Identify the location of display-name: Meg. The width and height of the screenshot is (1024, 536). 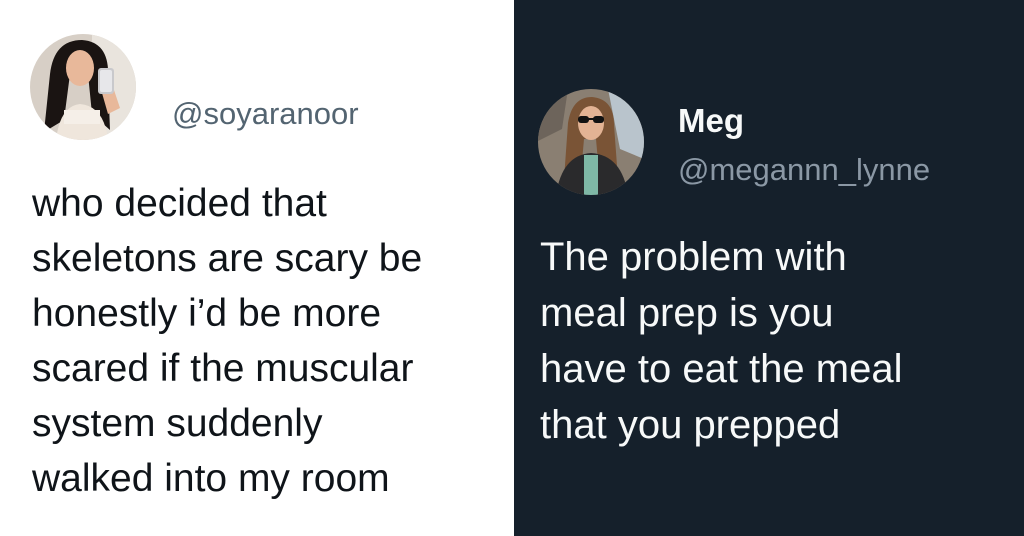
(711, 121).